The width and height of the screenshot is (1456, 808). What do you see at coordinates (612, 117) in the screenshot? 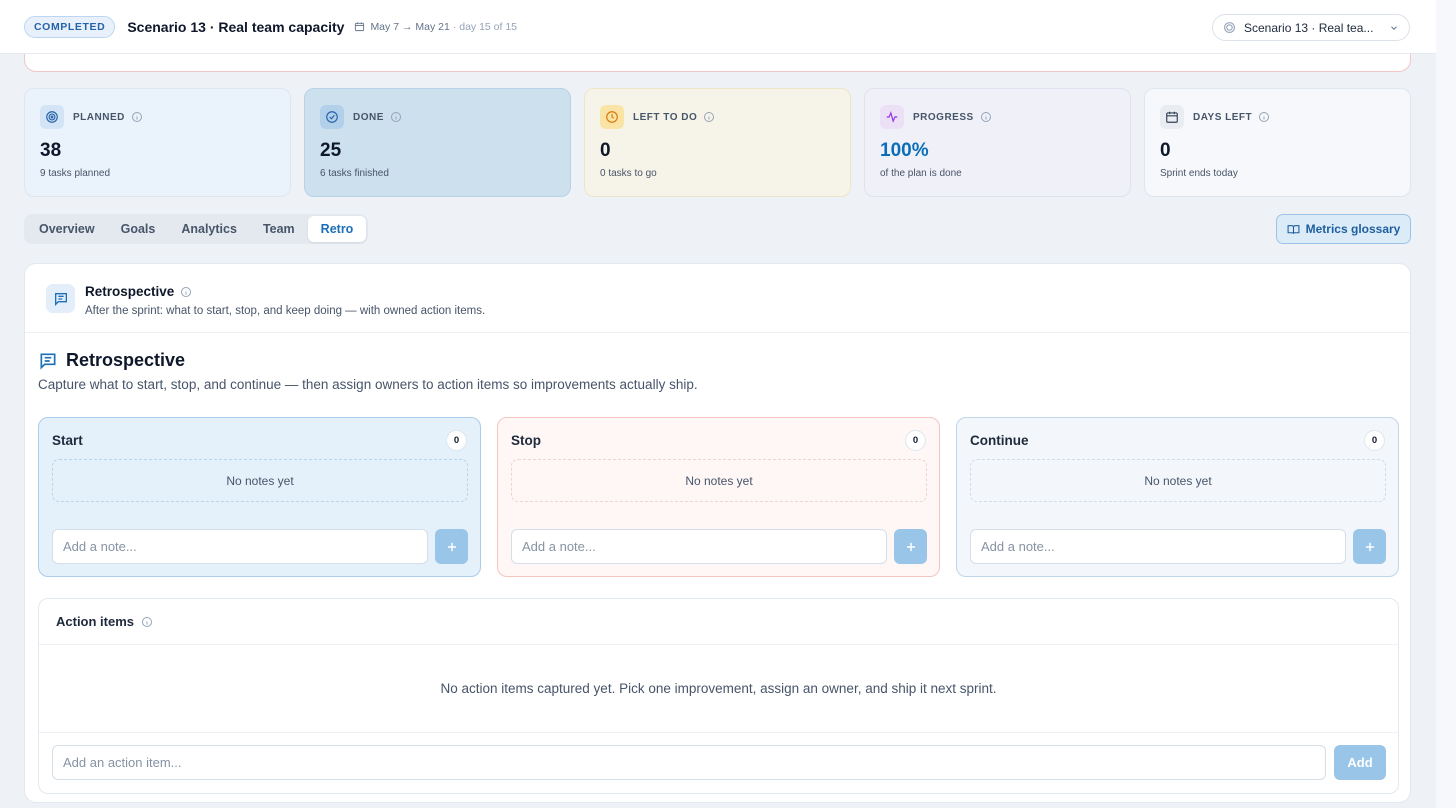
I see `clock-icon` at bounding box center [612, 117].